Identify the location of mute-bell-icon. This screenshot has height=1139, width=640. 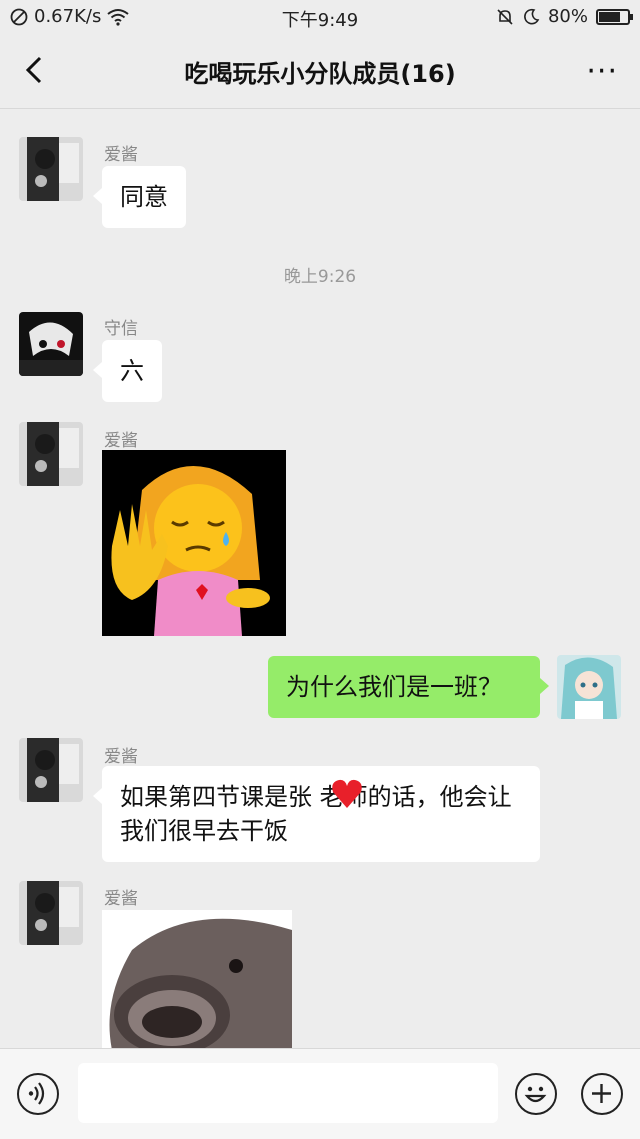
(505, 16).